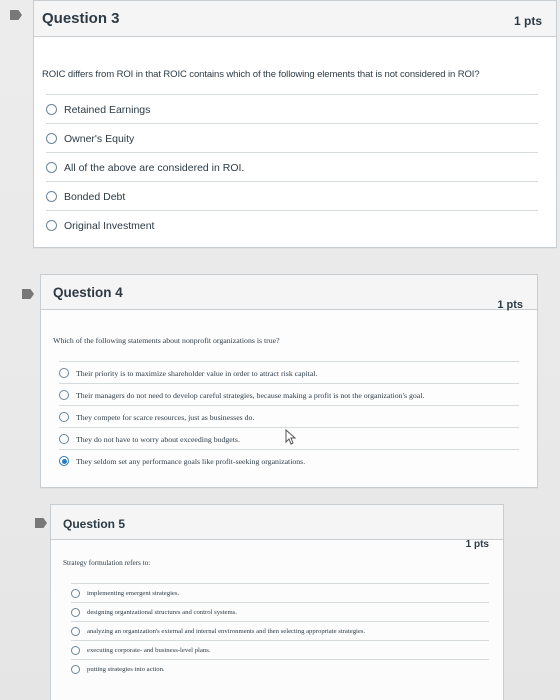  I want to click on question-header: Question 5 1 pts, so click(277, 527).